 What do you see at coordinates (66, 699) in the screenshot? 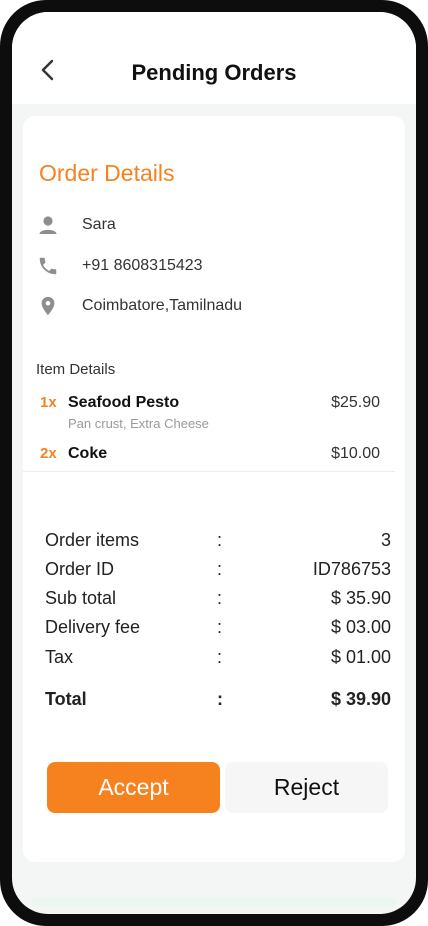
I see `total-label: Total` at bounding box center [66, 699].